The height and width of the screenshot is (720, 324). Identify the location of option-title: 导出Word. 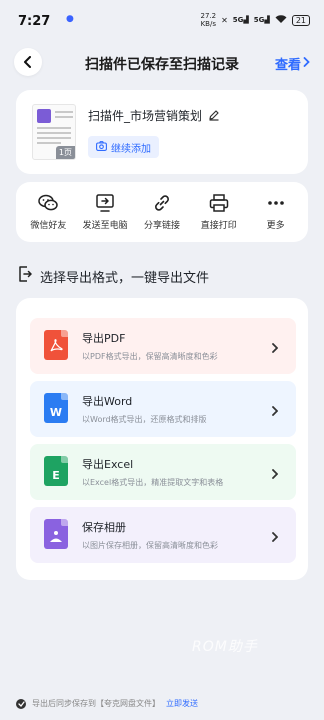
(107, 401).